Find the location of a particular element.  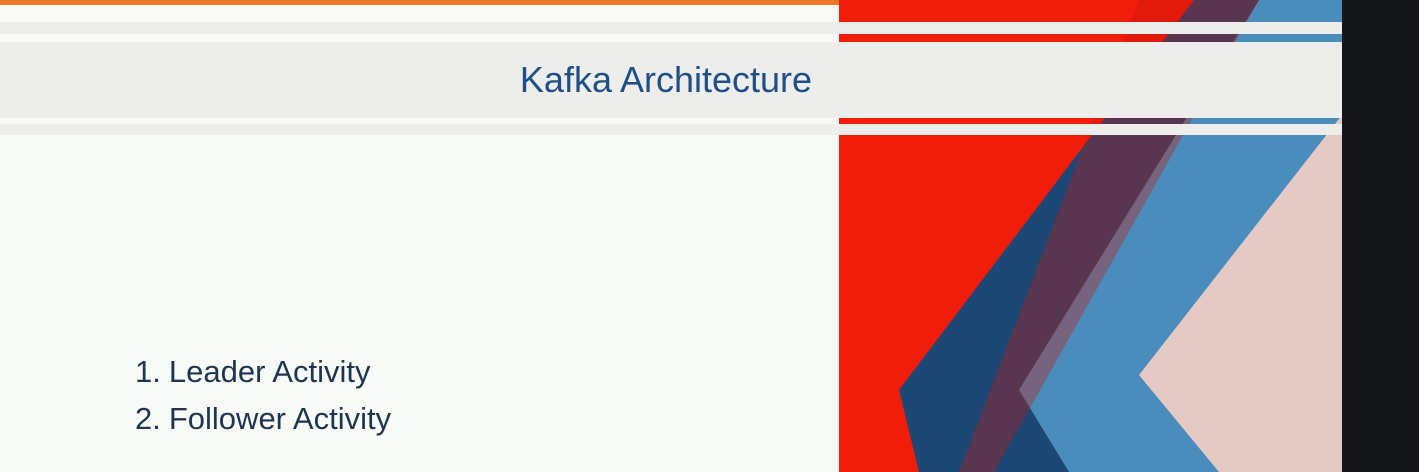

header-stripe-top is located at coordinates (671, 28).